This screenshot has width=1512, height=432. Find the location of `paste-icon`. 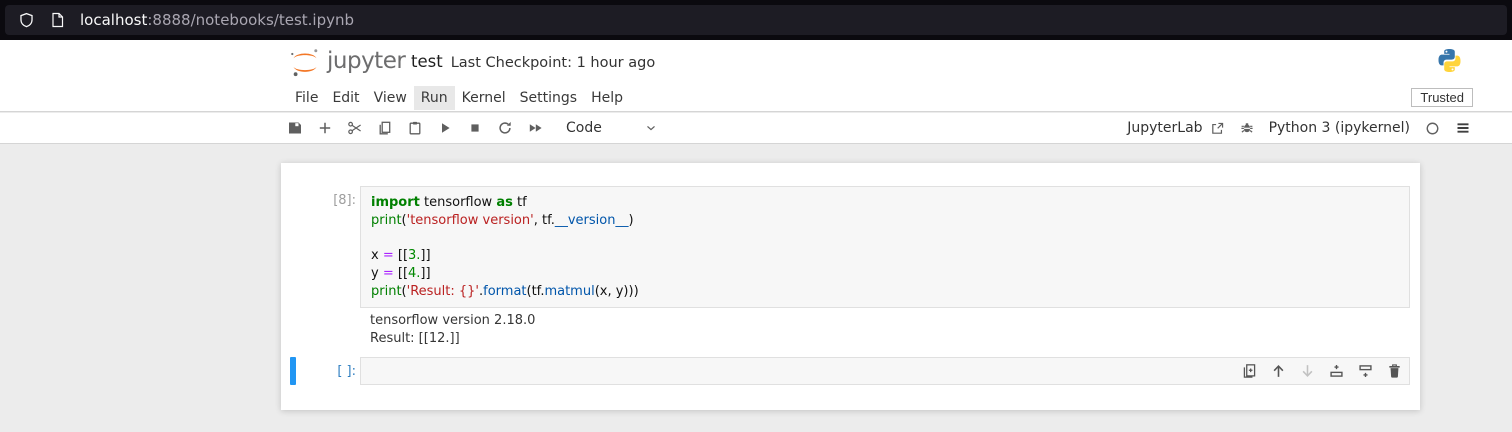

paste-icon is located at coordinates (415, 128).